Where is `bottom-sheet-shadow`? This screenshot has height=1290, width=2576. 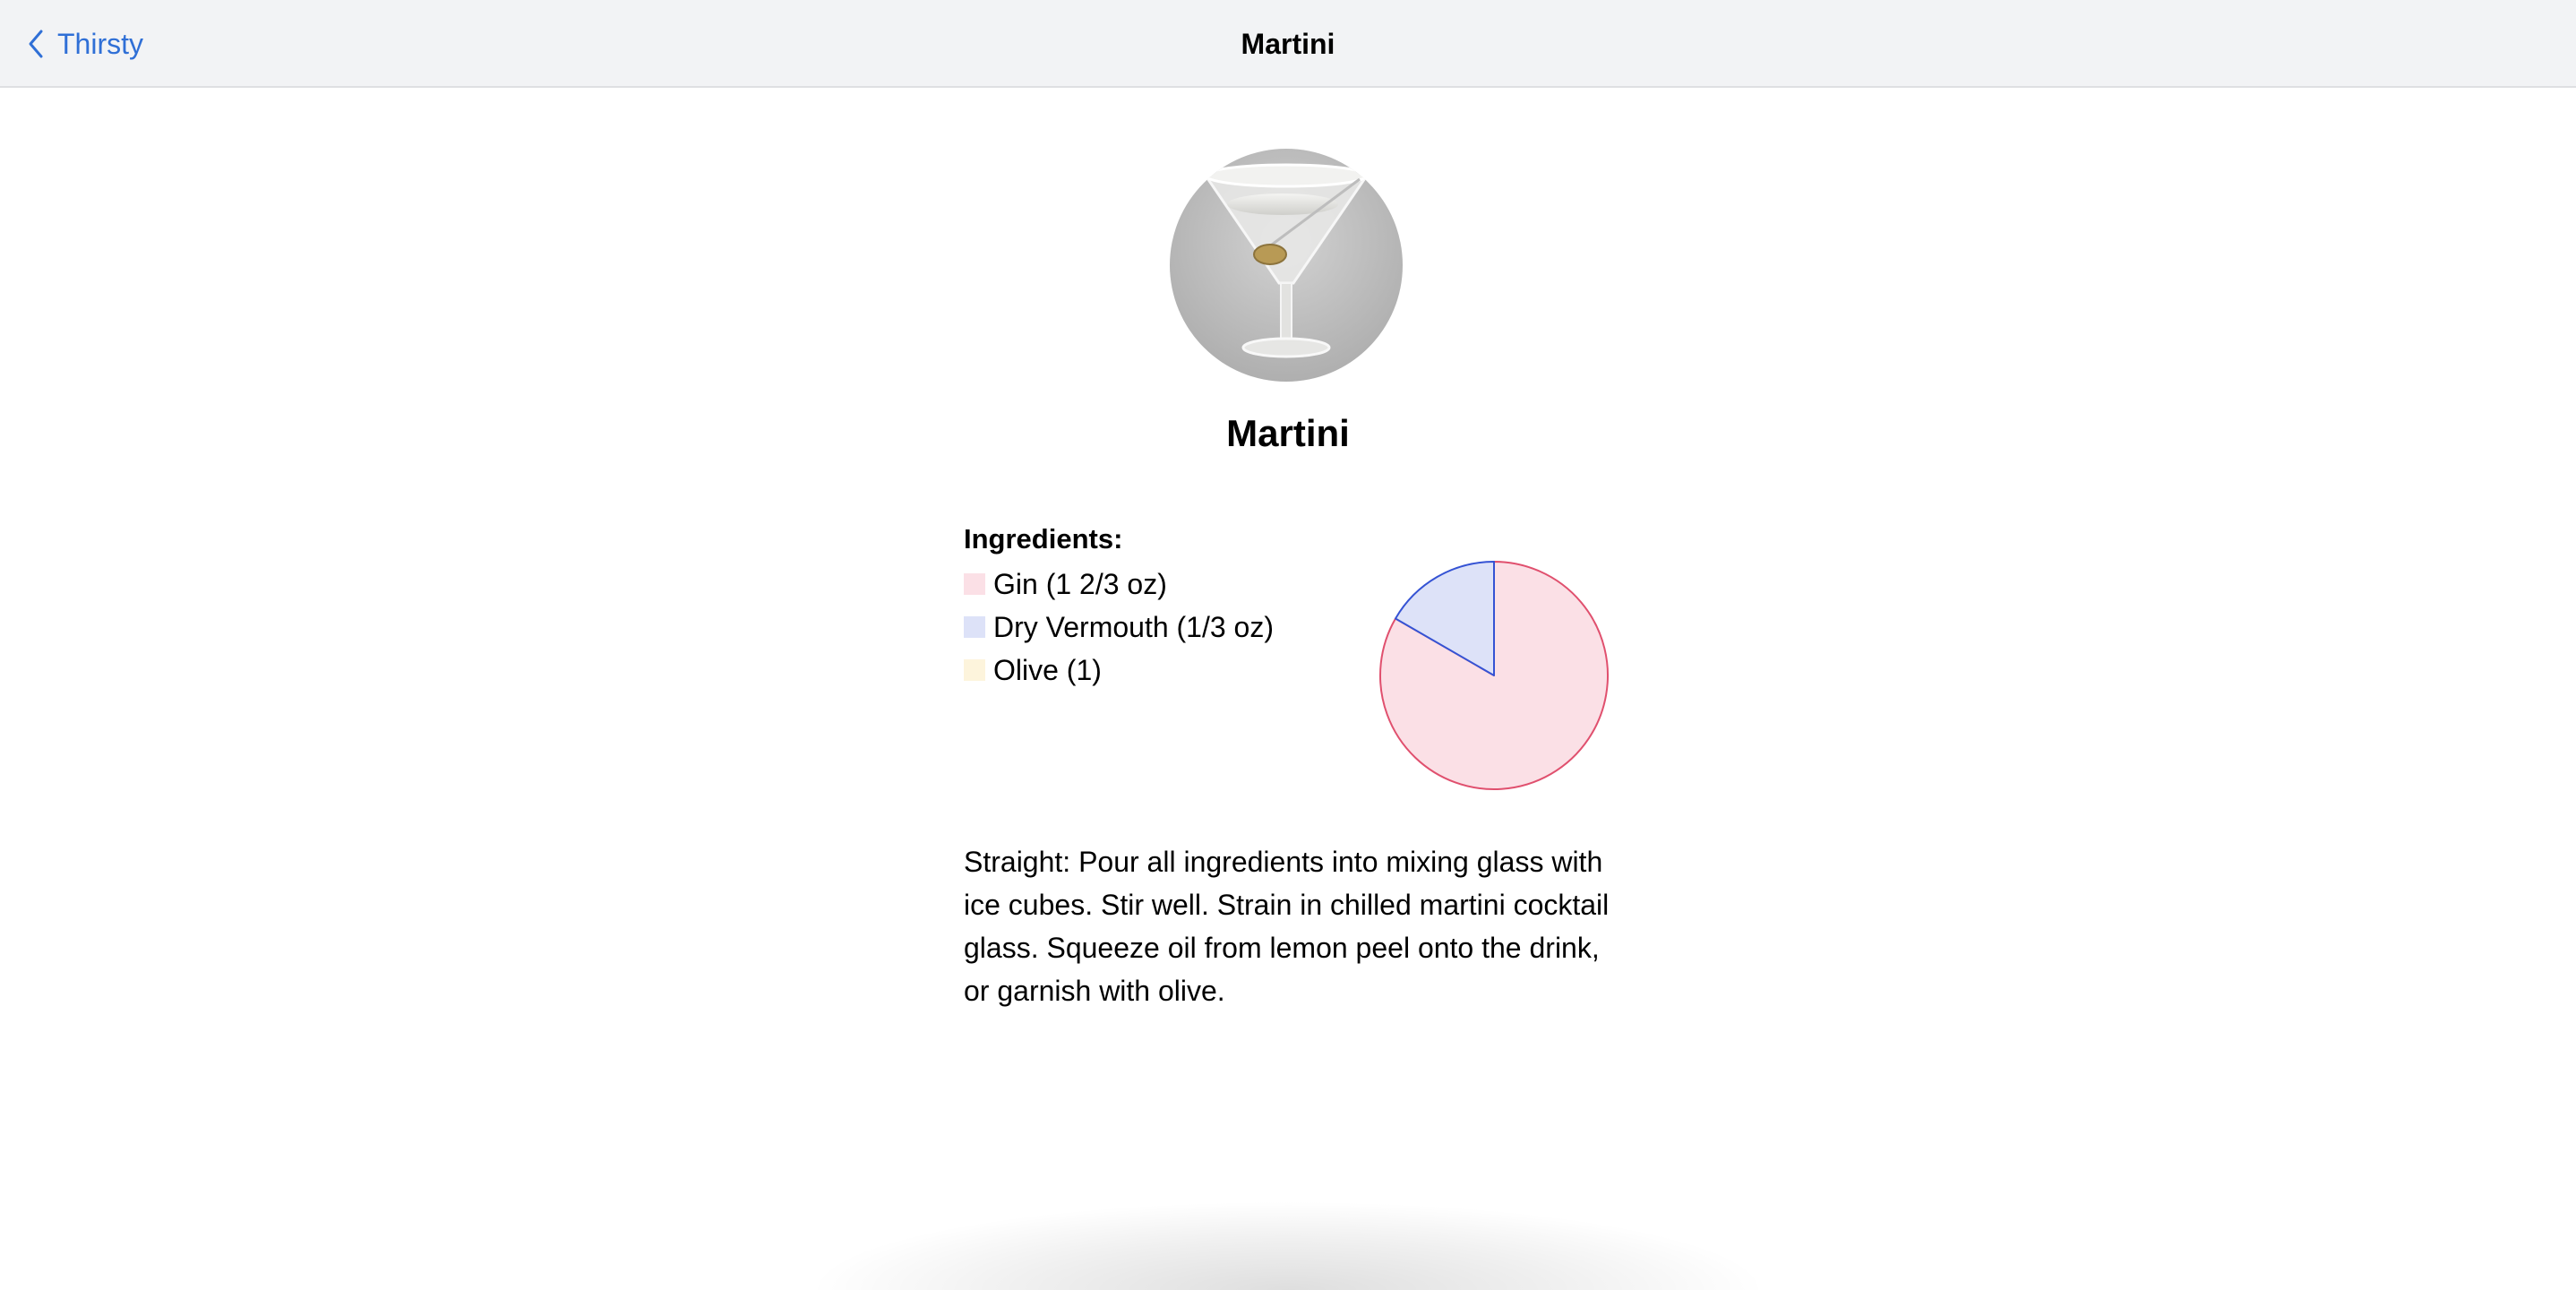
bottom-sheet-shadow is located at coordinates (1288, 1245).